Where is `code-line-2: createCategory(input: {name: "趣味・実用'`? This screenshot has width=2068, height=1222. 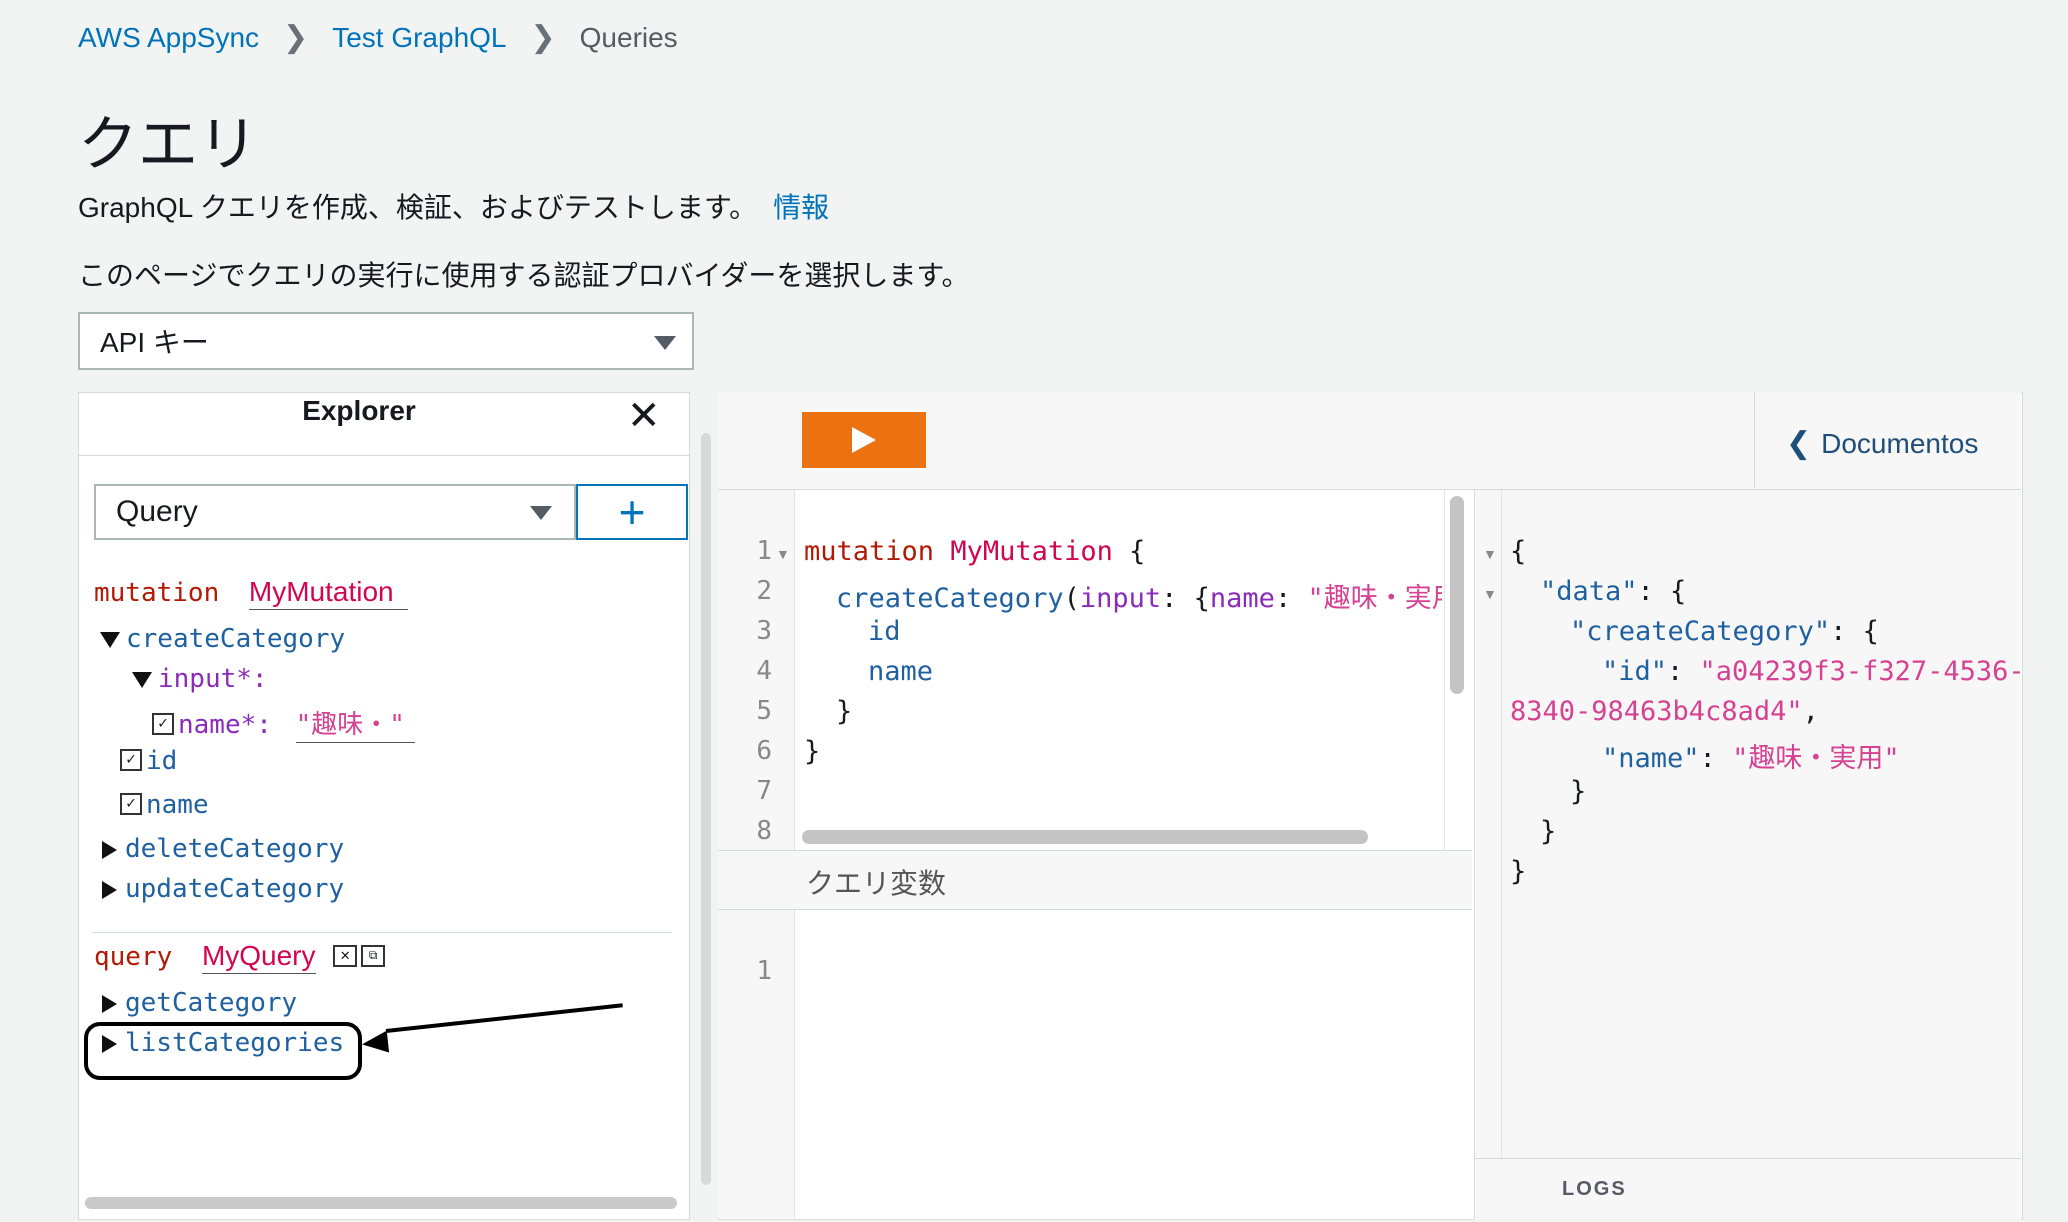
code-line-2: createCategory(input: {name: "趣味・実用' is located at coordinates (1139, 595).